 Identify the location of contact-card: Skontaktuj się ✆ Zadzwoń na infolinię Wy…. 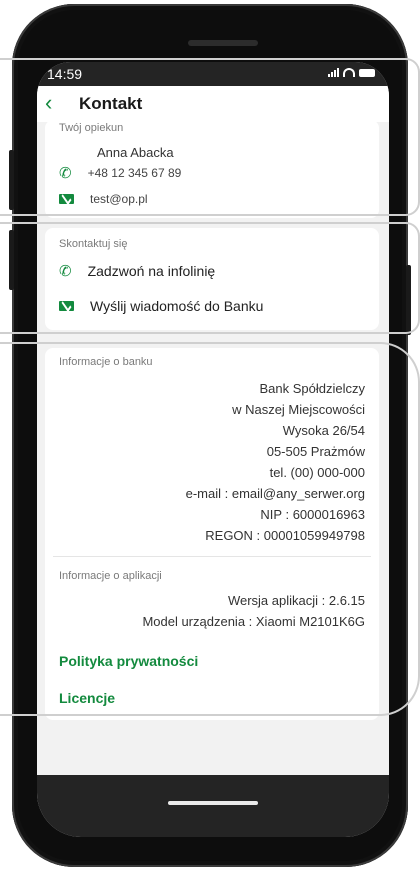
(212, 279).